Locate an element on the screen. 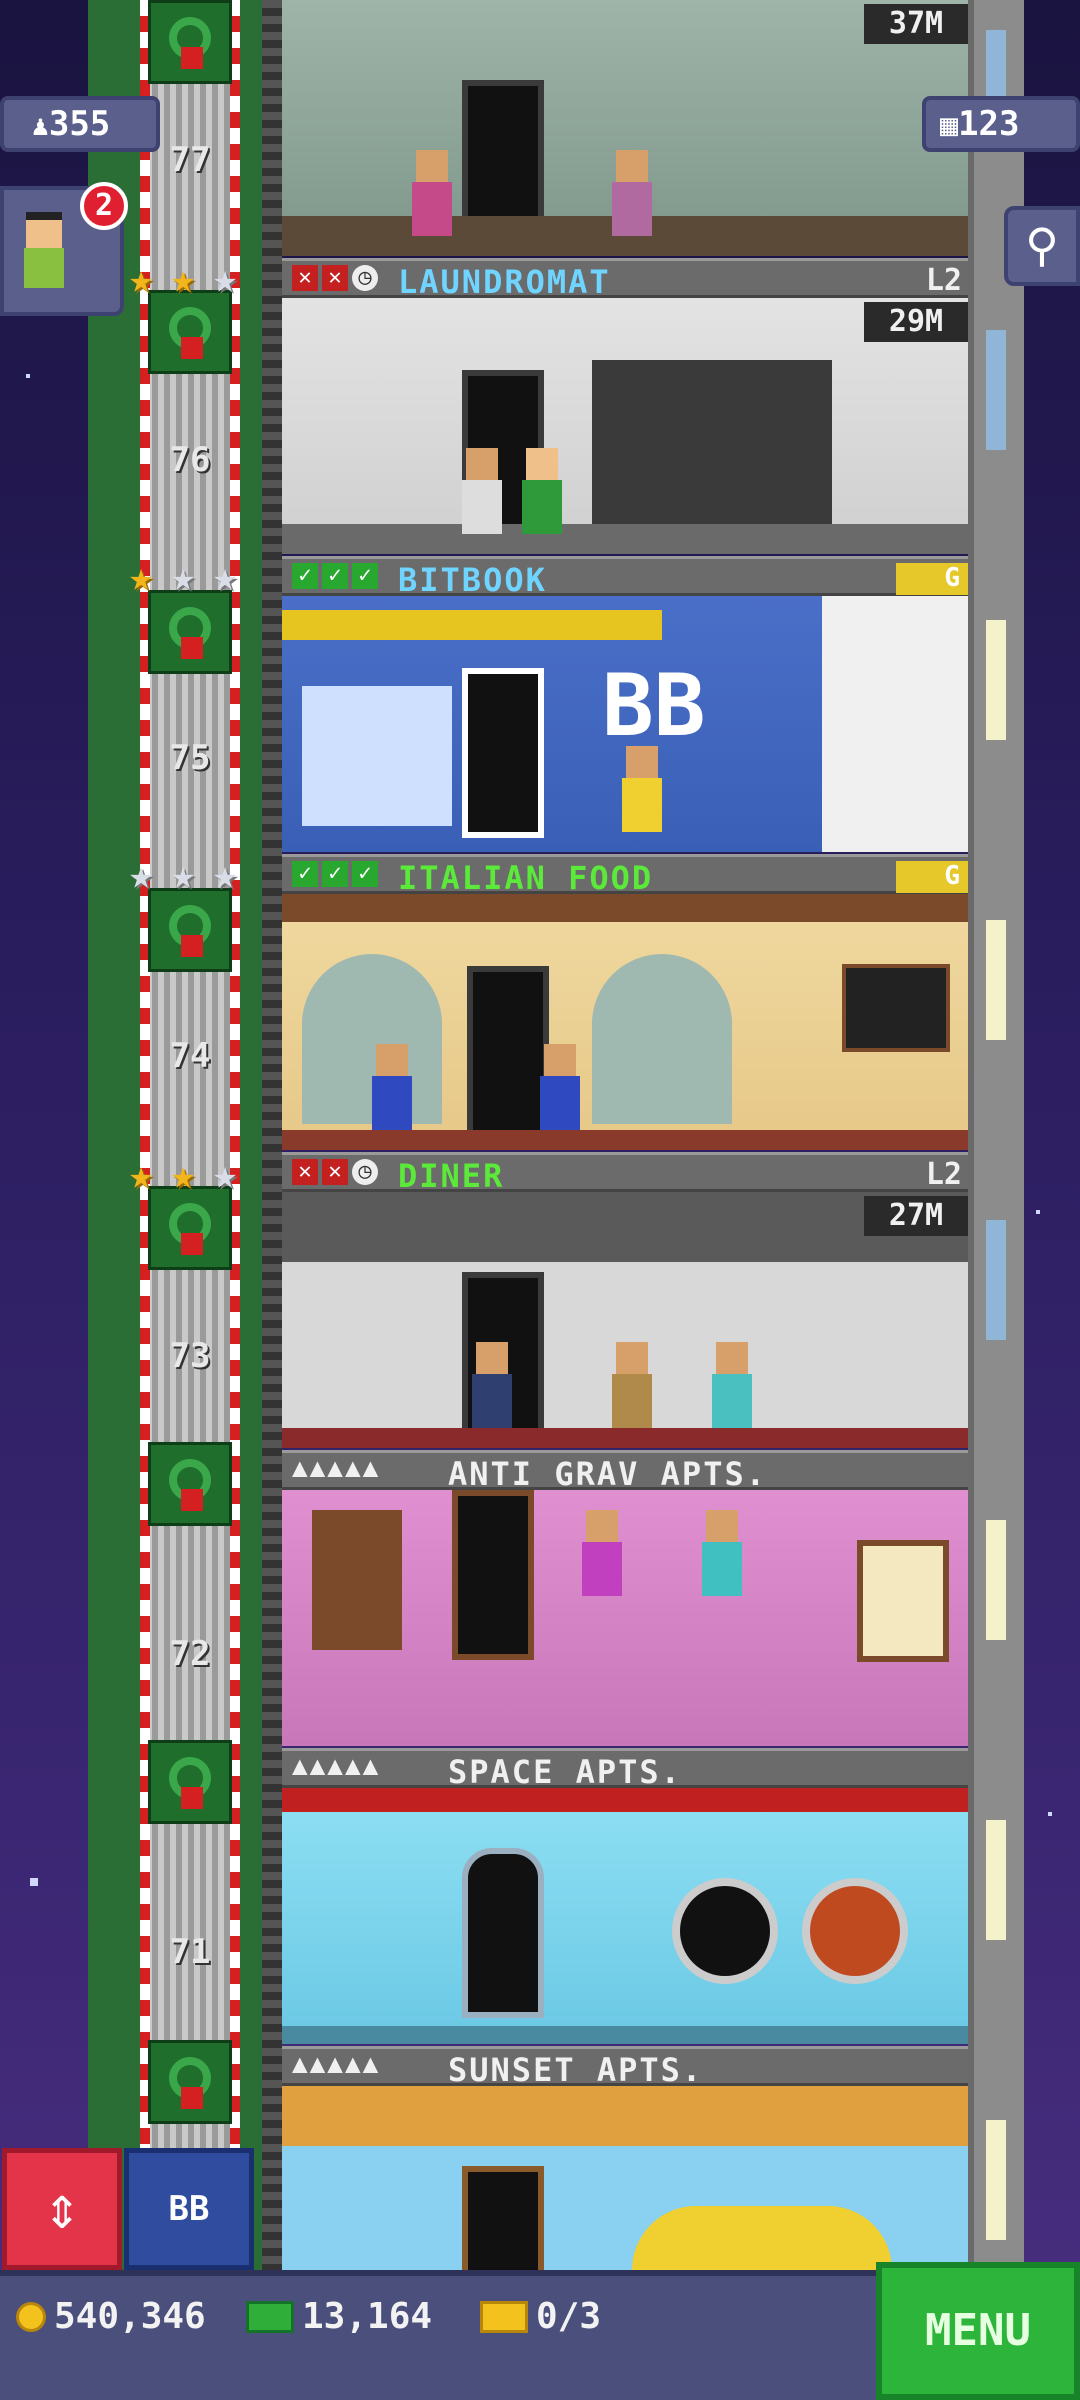 This screenshot has height=2400, width=1080. search-button: ⚲ is located at coordinates (1042, 246).